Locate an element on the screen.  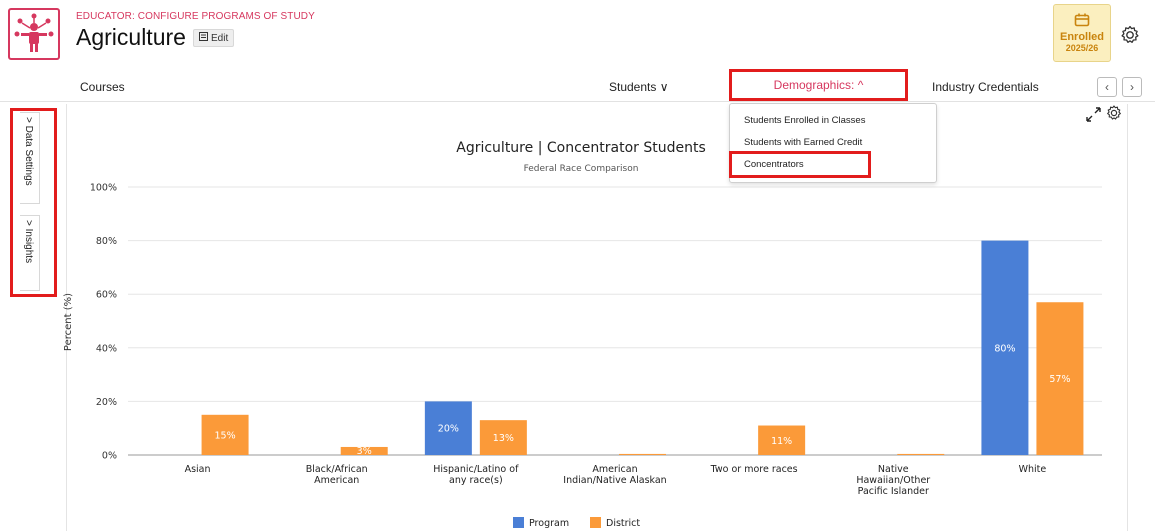
x-tick-label: Two or more races is located at coordinates (754, 469).